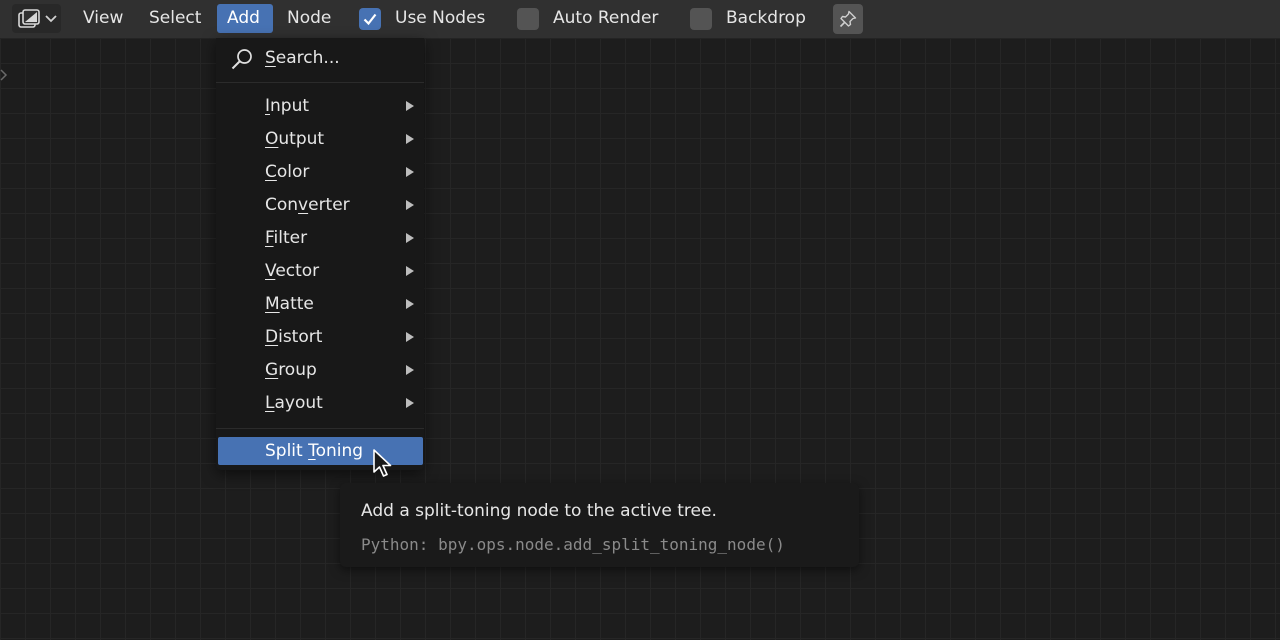  What do you see at coordinates (29, 18) in the screenshot?
I see `compositor-icon` at bounding box center [29, 18].